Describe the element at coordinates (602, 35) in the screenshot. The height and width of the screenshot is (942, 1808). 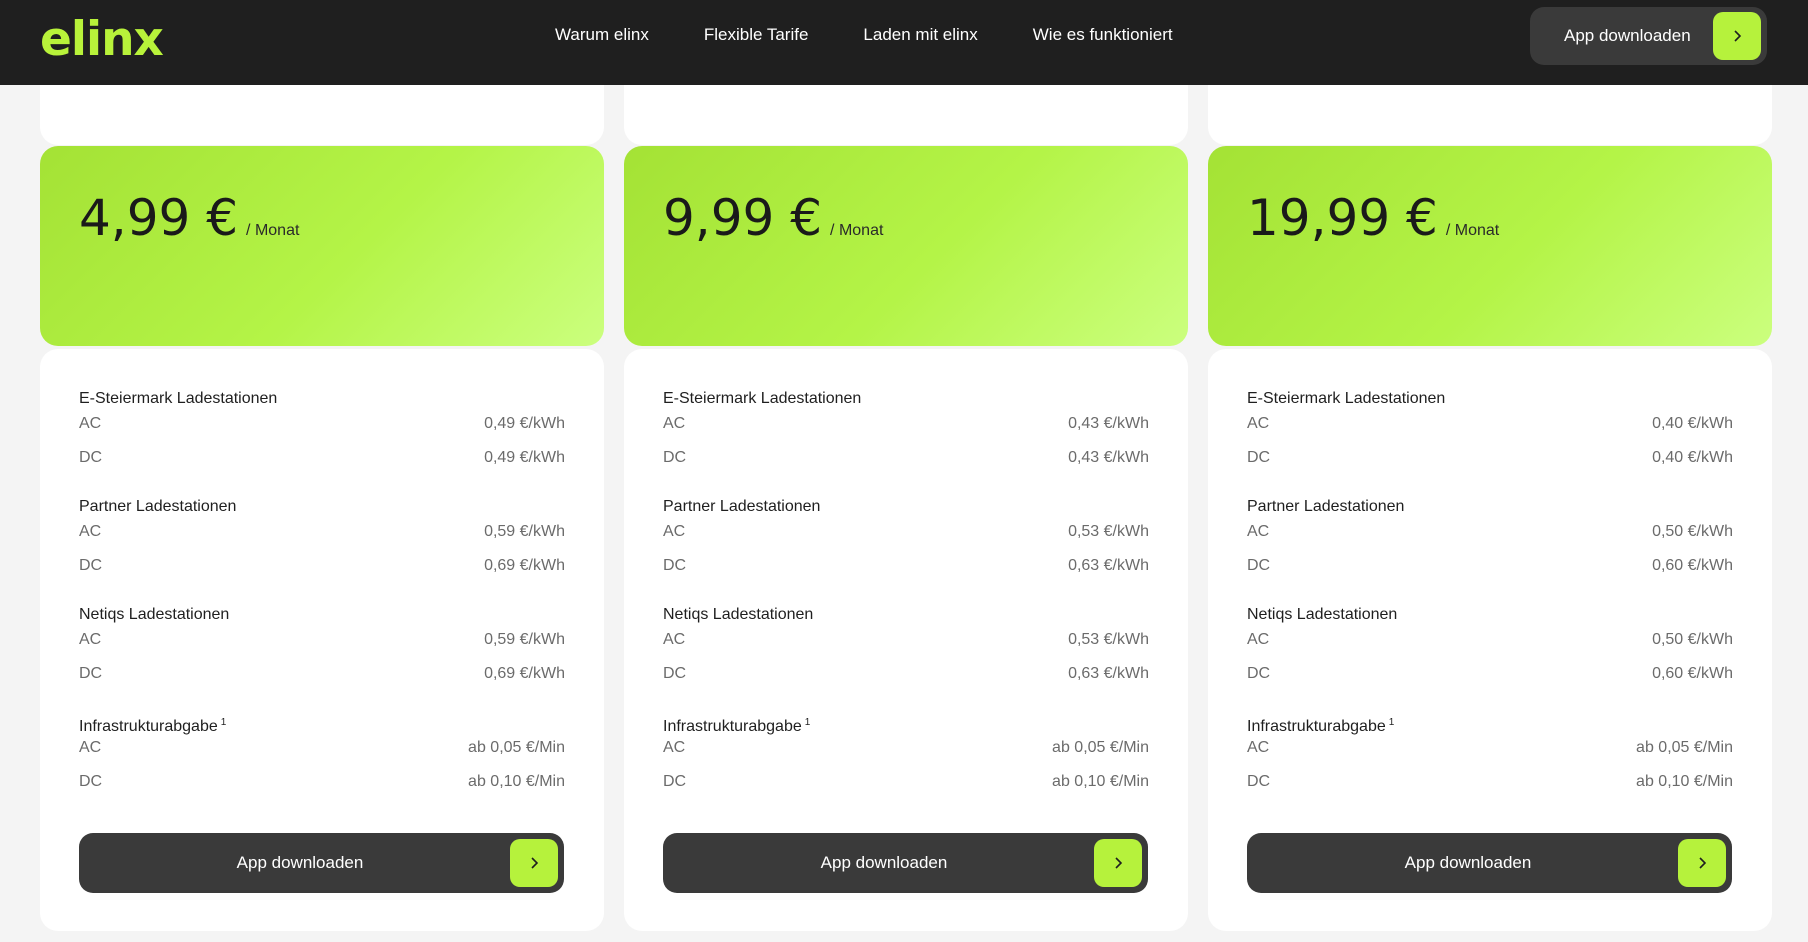
I see `nav-warum-elinx: Warum elinx` at that location.